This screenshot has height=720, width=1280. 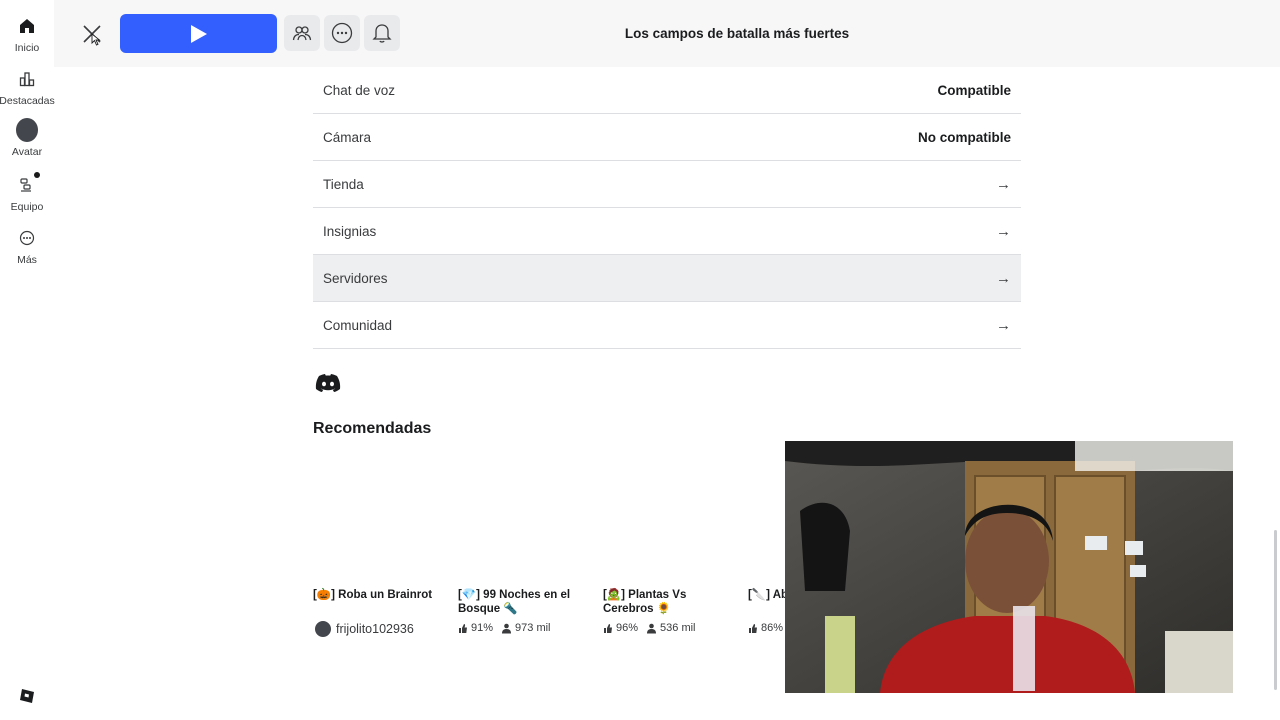 I want to click on friends-icon, so click(x=302, y=33).